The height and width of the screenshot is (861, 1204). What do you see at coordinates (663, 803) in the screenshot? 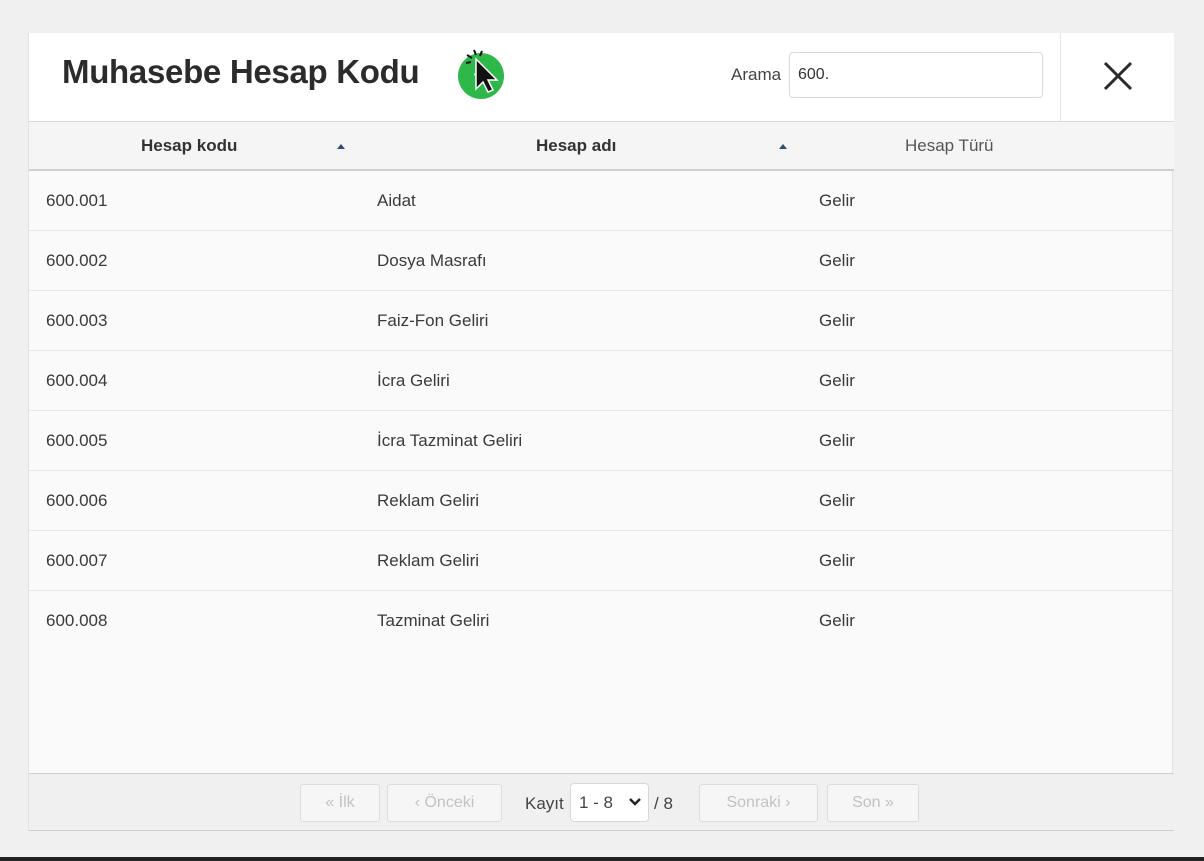
I see `record-total: / 8` at bounding box center [663, 803].